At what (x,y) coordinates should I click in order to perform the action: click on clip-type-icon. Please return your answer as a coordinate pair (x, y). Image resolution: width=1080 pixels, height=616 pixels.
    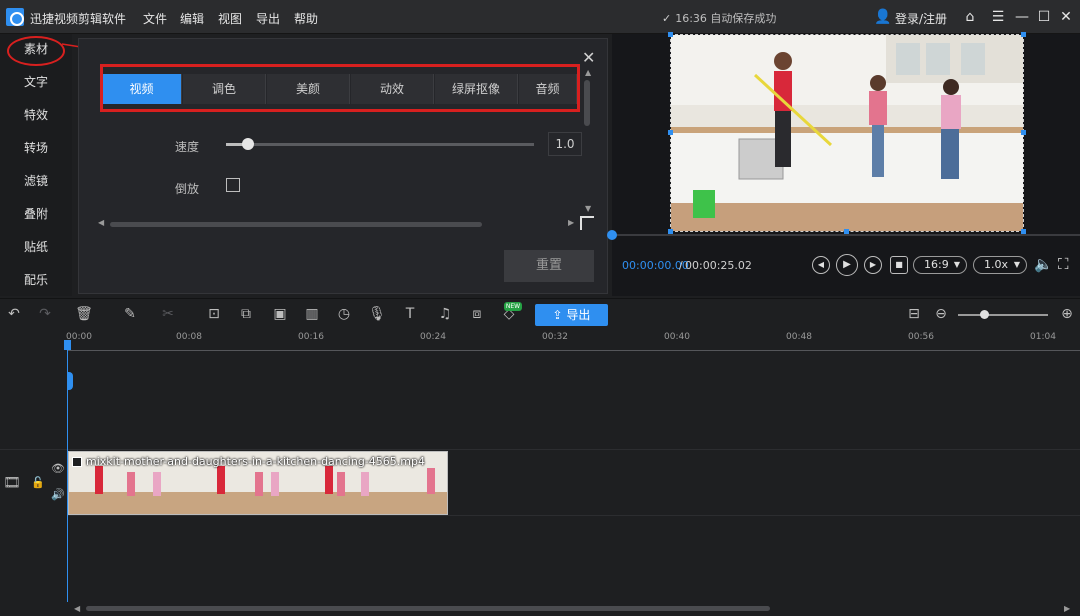
    Looking at the image, I should click on (77, 462).